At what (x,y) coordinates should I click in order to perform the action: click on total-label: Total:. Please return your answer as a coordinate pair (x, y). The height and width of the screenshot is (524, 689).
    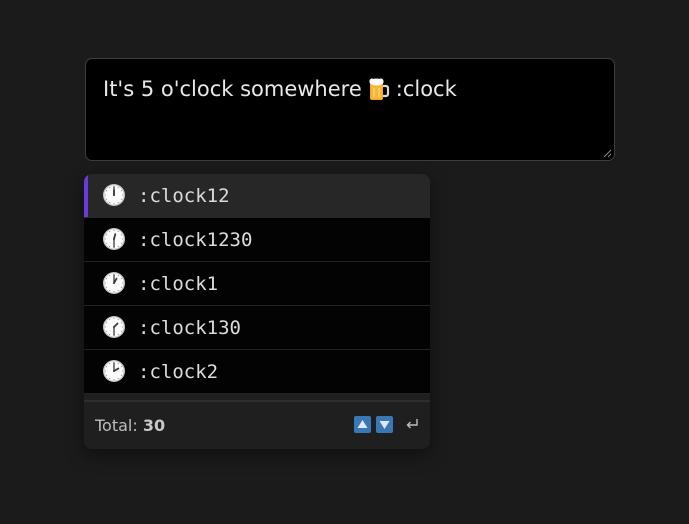
    Looking at the image, I should click on (116, 425).